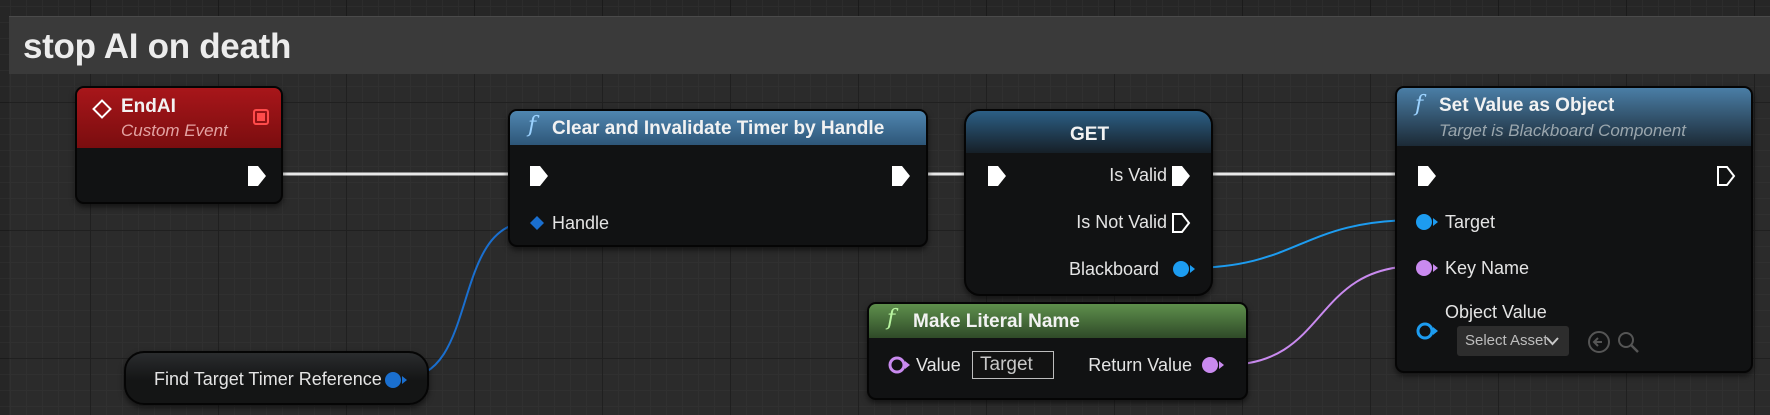 This screenshot has height=415, width=1770. What do you see at coordinates (1088, 202) in the screenshot?
I see `get-validated-node: GET Is Valid Is Not Valid Blackboard` at bounding box center [1088, 202].